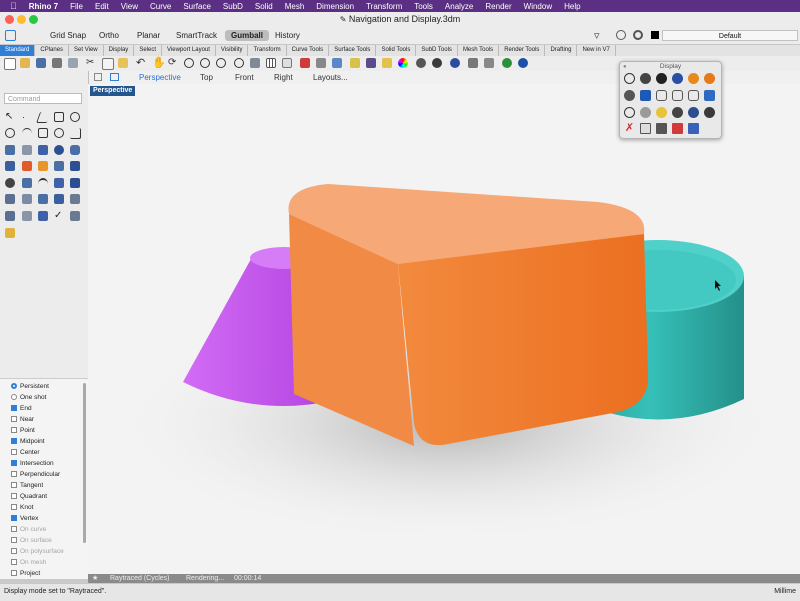 Image resolution: width=800 pixels, height=601 pixels. Describe the element at coordinates (27, 183) in the screenshot. I see `box-tool-icon` at that location.